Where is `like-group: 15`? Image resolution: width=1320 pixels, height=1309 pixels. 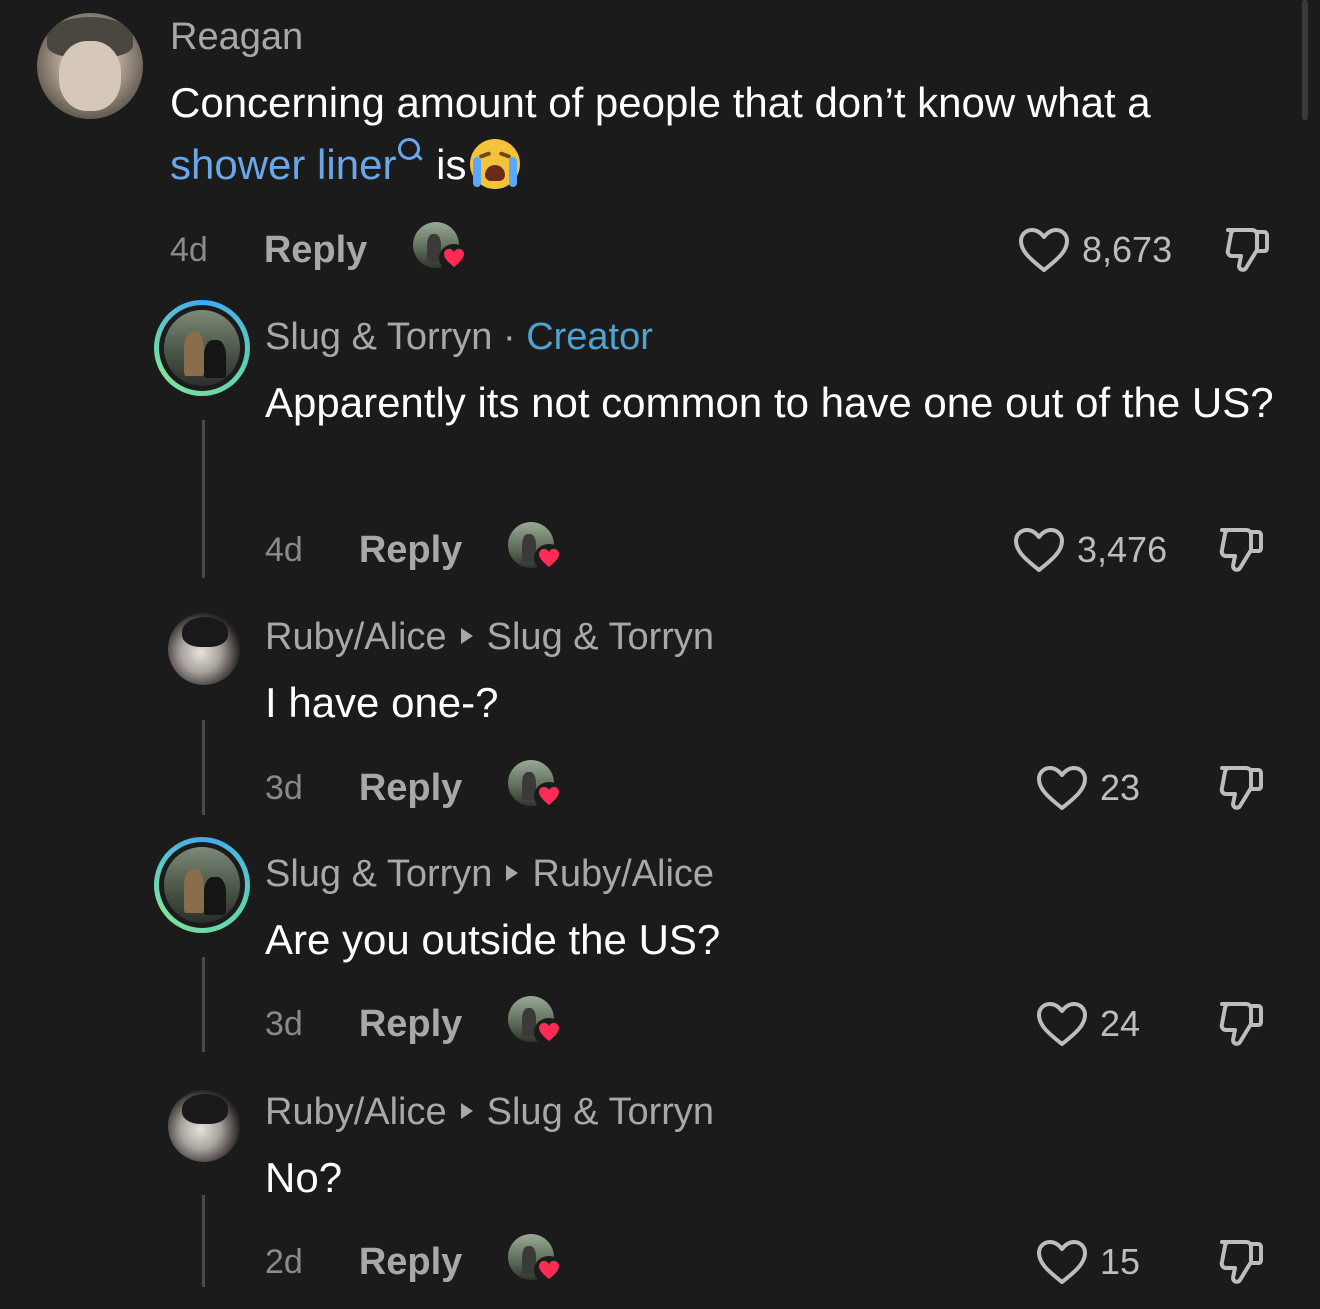
like-group: 15 is located at coordinates (1088, 1262).